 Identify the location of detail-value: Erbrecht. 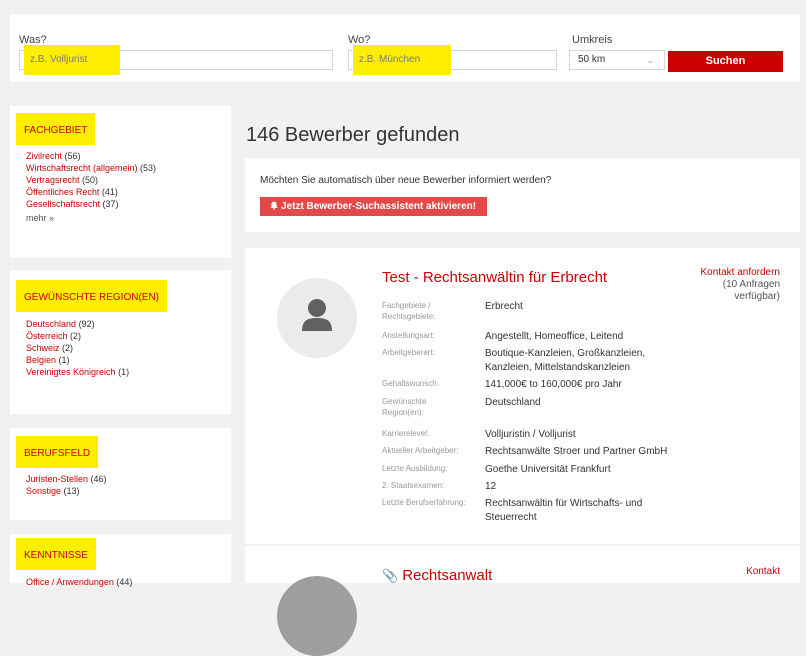
(504, 306).